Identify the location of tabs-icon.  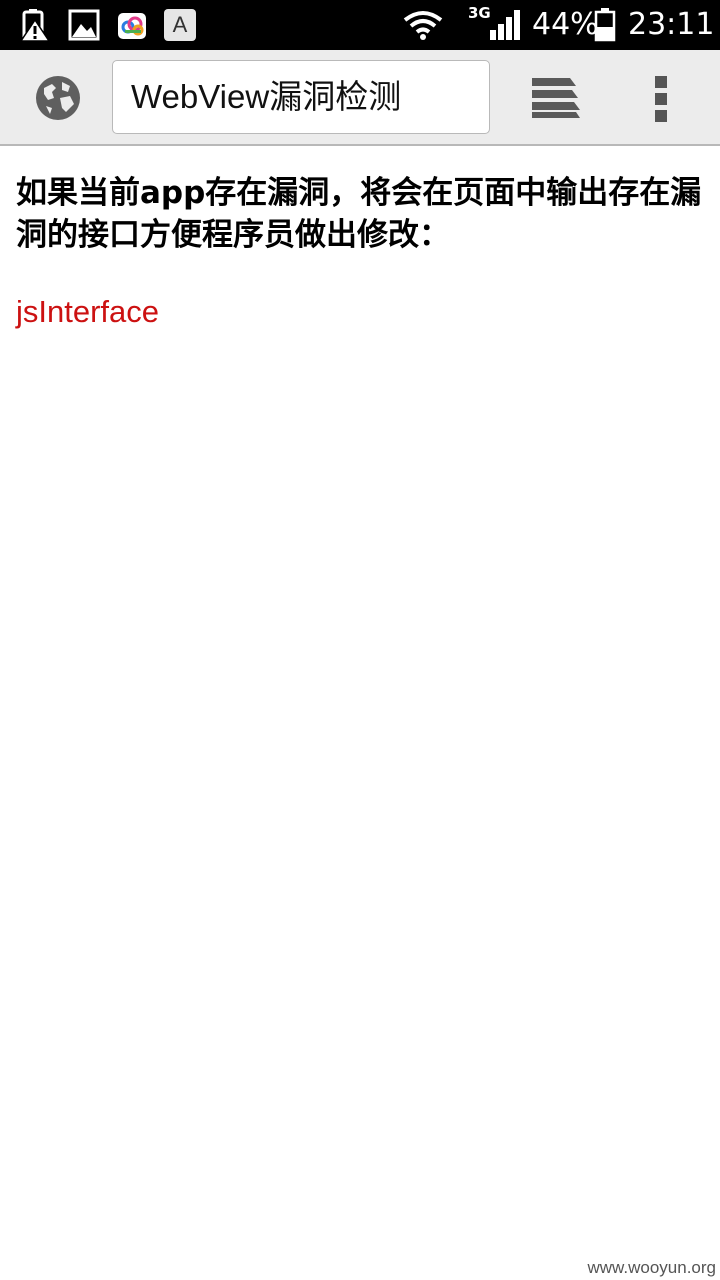
(555, 98).